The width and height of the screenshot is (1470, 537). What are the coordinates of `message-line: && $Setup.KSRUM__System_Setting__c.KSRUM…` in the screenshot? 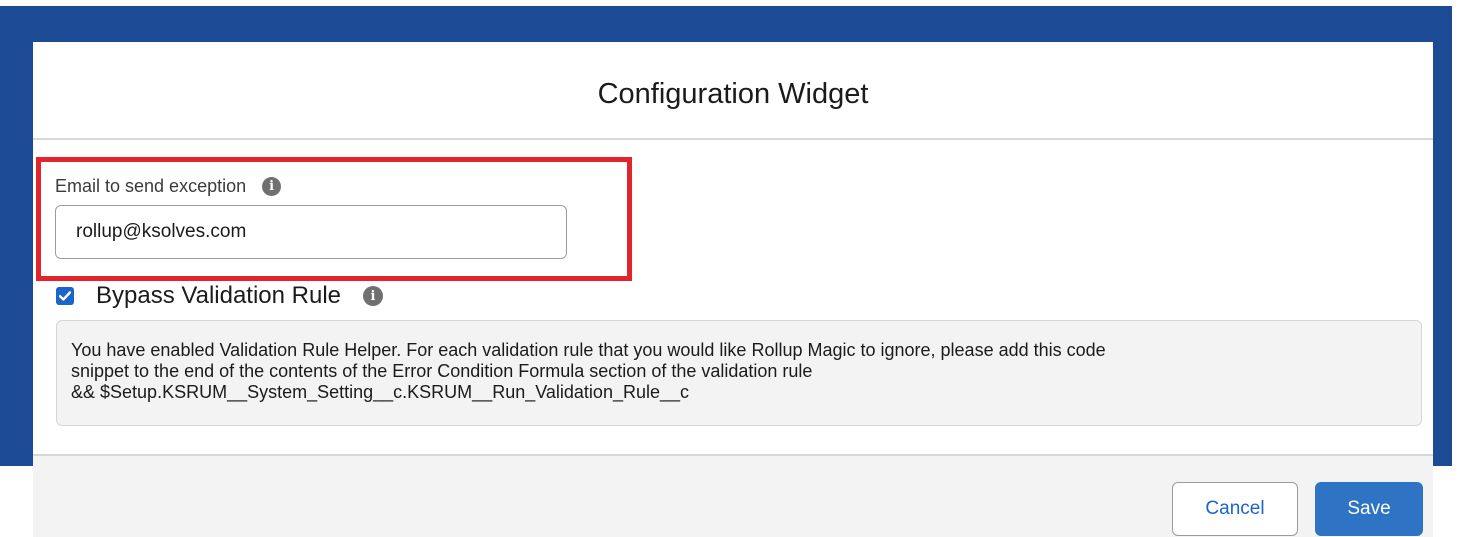 It's located at (380, 392).